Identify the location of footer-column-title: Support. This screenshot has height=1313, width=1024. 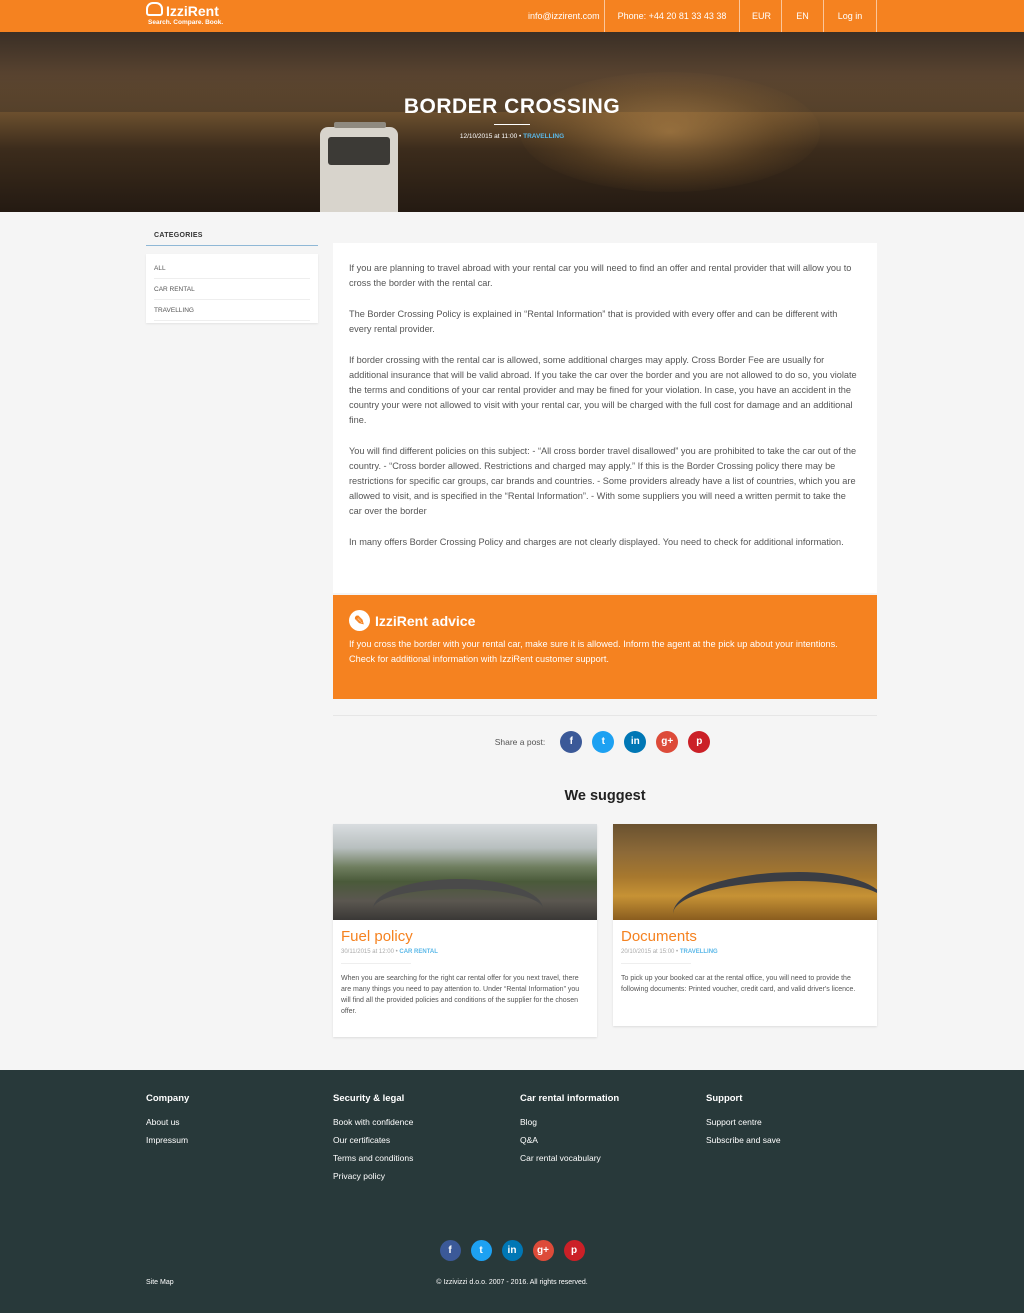
(724, 1098).